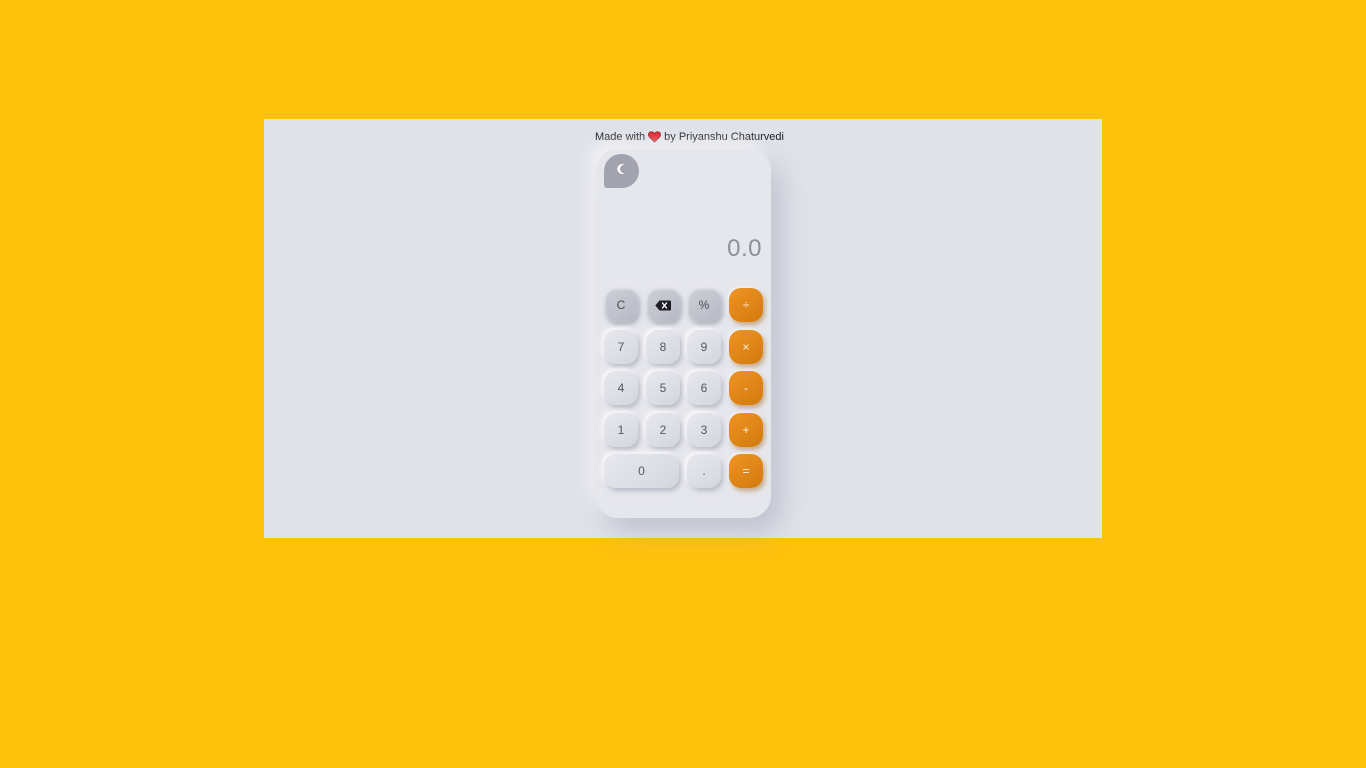 The height and width of the screenshot is (768, 1366). Describe the element at coordinates (641, 471) in the screenshot. I see `digit-0-button: 0` at that location.